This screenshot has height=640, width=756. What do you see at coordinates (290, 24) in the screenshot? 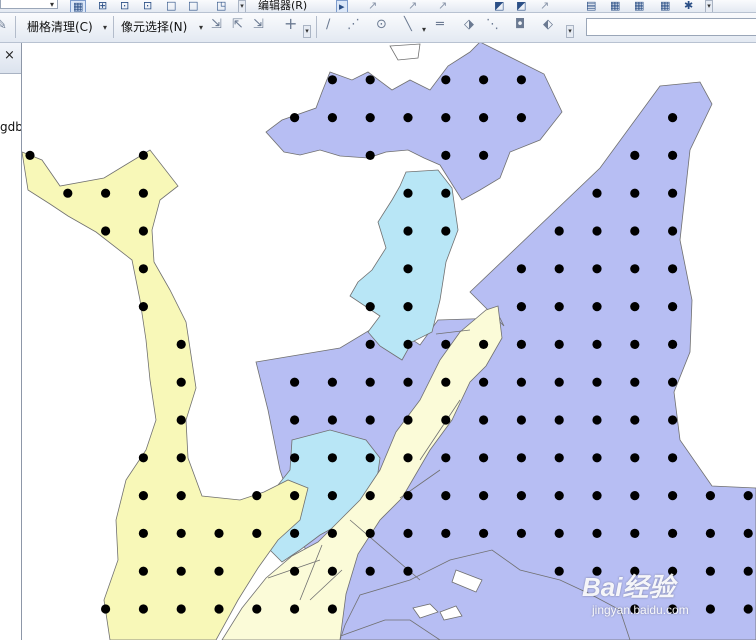
I see `crosshair-icon: +` at bounding box center [290, 24].